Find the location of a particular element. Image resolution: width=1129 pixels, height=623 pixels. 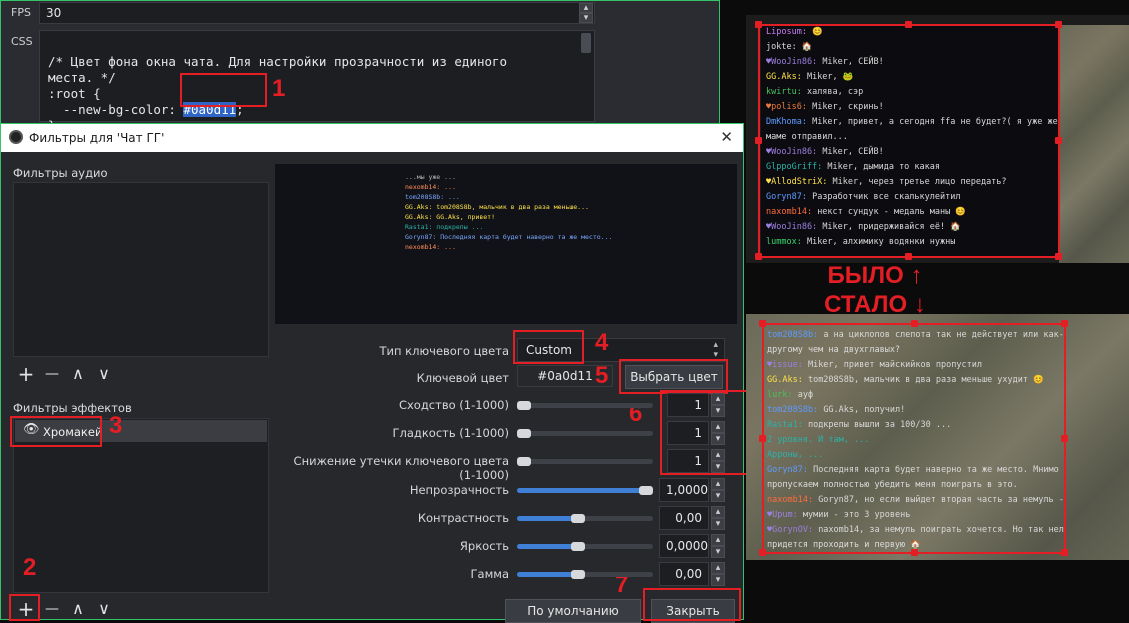

audio-up-icon: ∧ is located at coordinates (78, 375).